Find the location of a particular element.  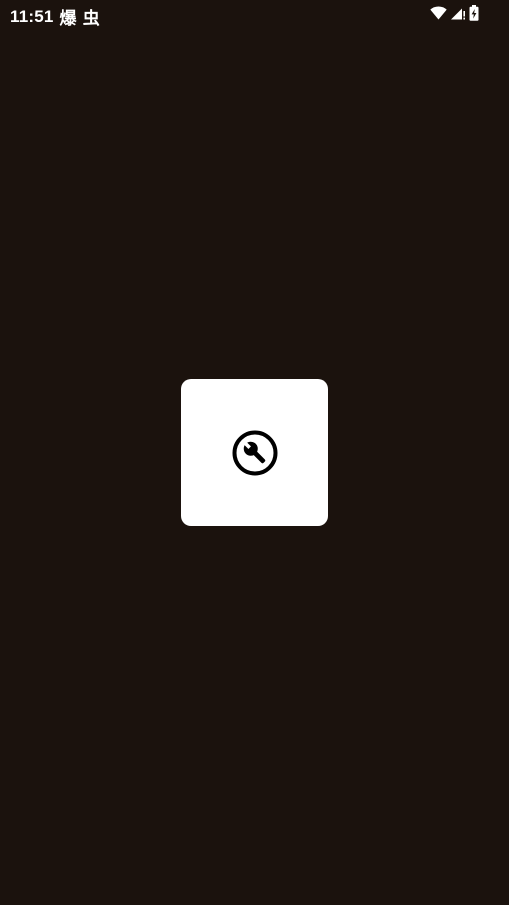

status-right is located at coordinates (454, 13).